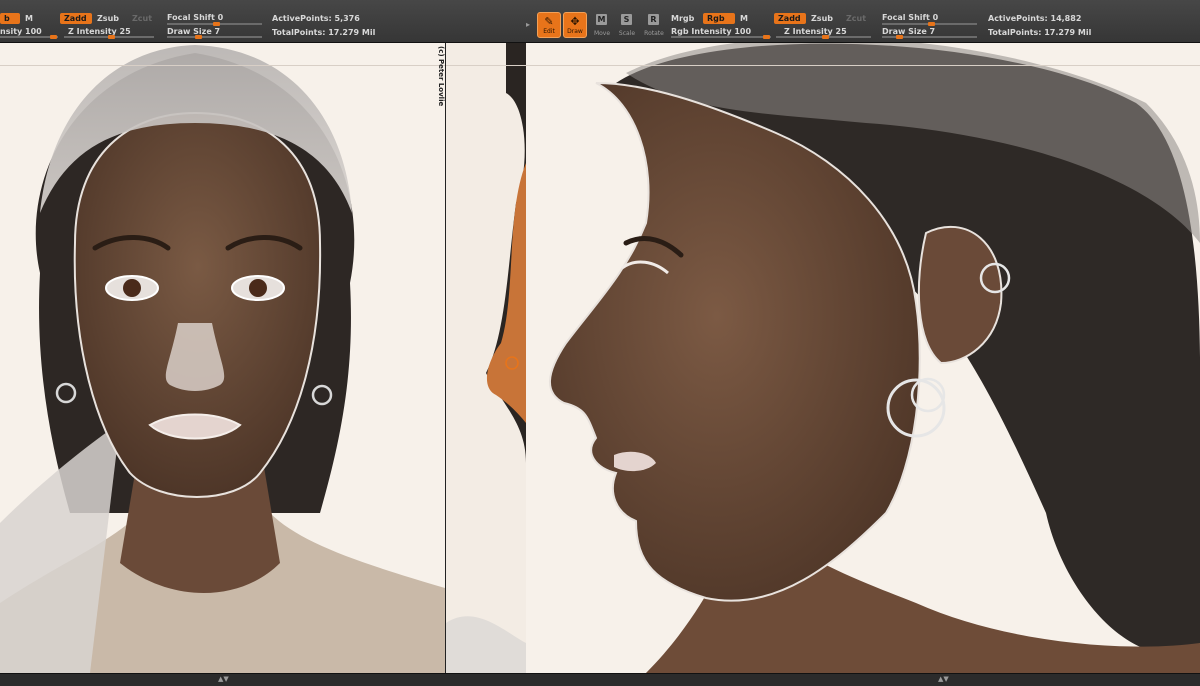 The width and height of the screenshot is (1200, 686). I want to click on mrgb-toggle: Mrgb, so click(682, 19).